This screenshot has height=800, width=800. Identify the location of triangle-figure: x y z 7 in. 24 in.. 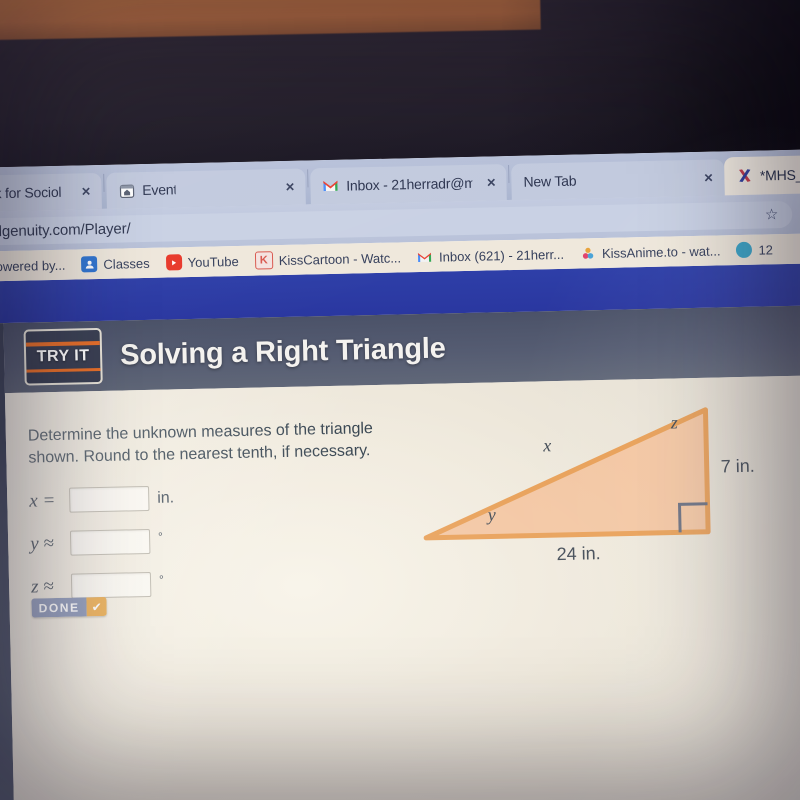
(597, 492).